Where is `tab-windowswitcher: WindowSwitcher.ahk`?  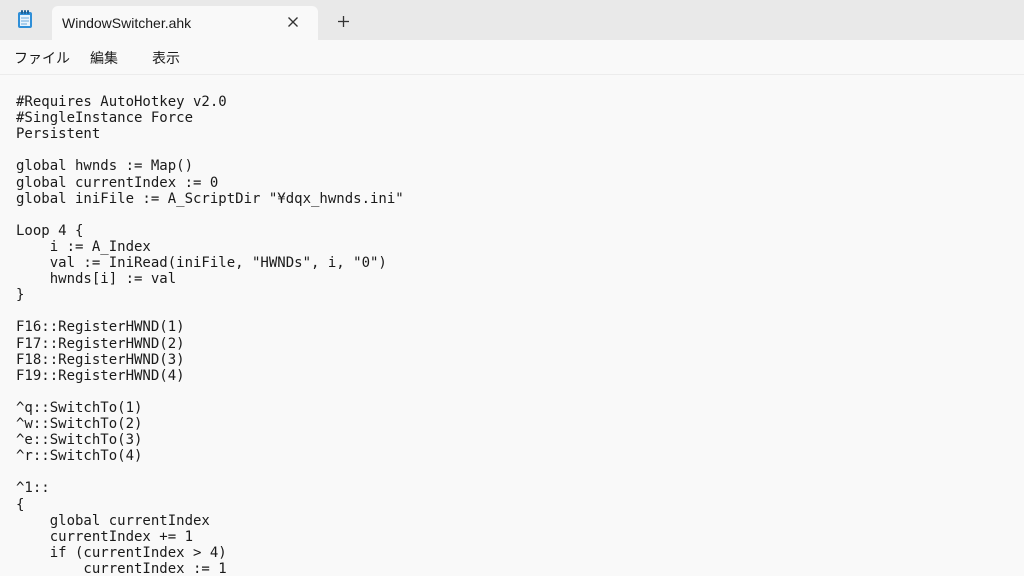 tab-windowswitcher: WindowSwitcher.ahk is located at coordinates (185, 23).